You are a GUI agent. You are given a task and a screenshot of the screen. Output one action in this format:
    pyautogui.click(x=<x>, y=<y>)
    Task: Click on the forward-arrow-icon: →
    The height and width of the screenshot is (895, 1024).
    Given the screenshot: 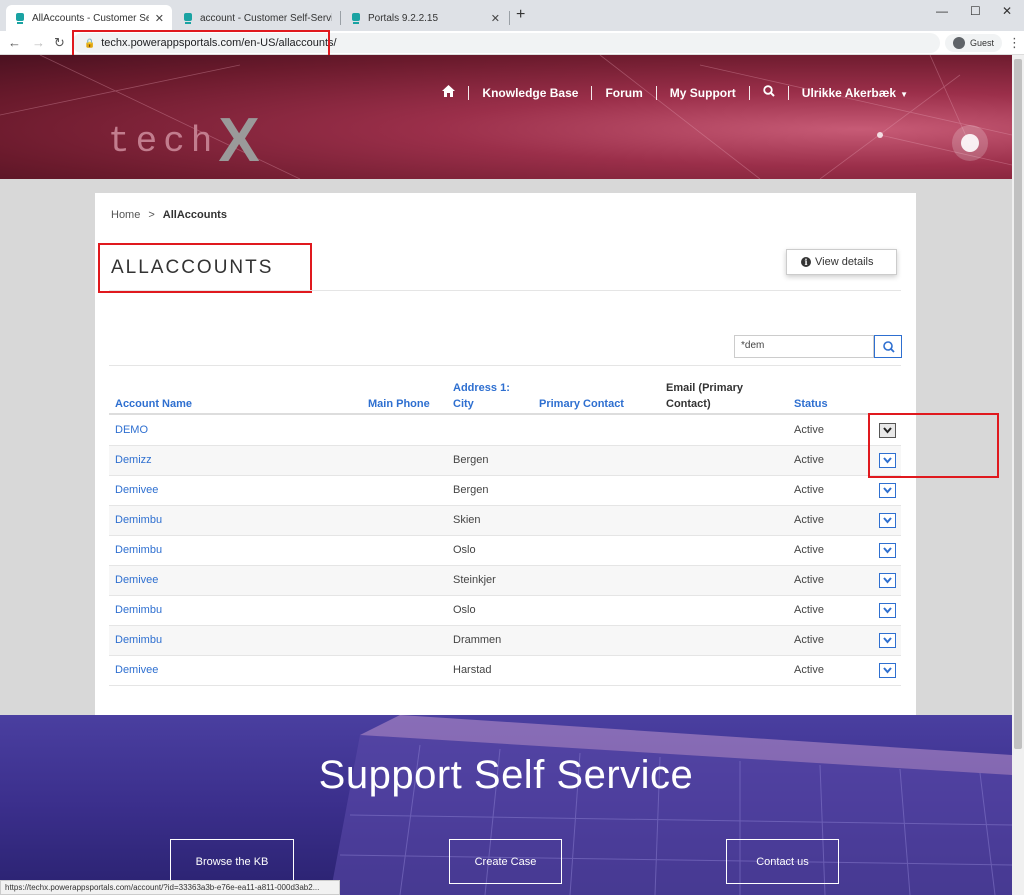 What is the action you would take?
    pyautogui.click(x=38, y=42)
    